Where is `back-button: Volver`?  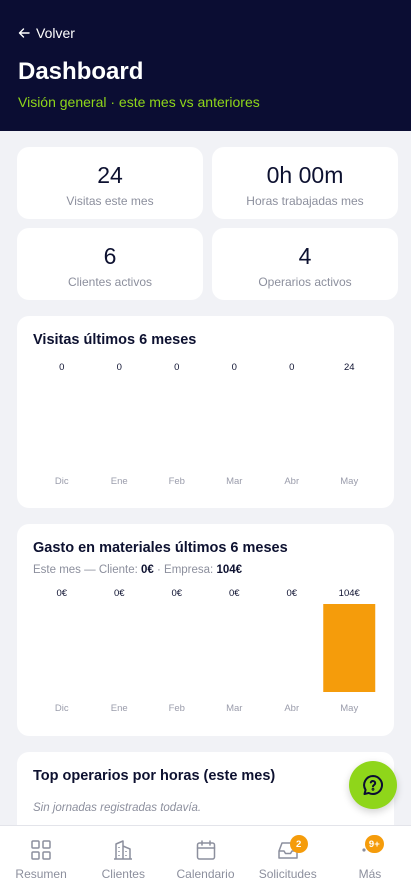 back-button: Volver is located at coordinates (46, 33).